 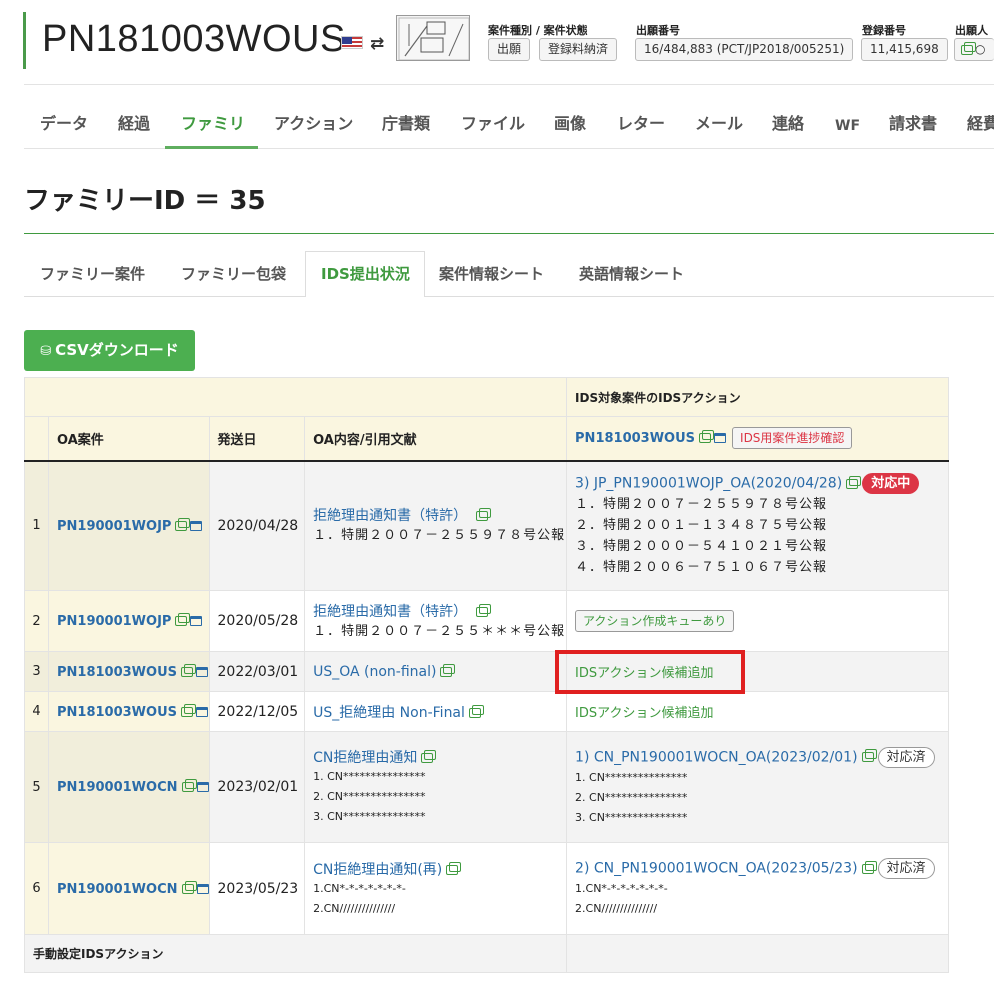 What do you see at coordinates (64, 124) in the screenshot?
I see `tab-data: データ` at bounding box center [64, 124].